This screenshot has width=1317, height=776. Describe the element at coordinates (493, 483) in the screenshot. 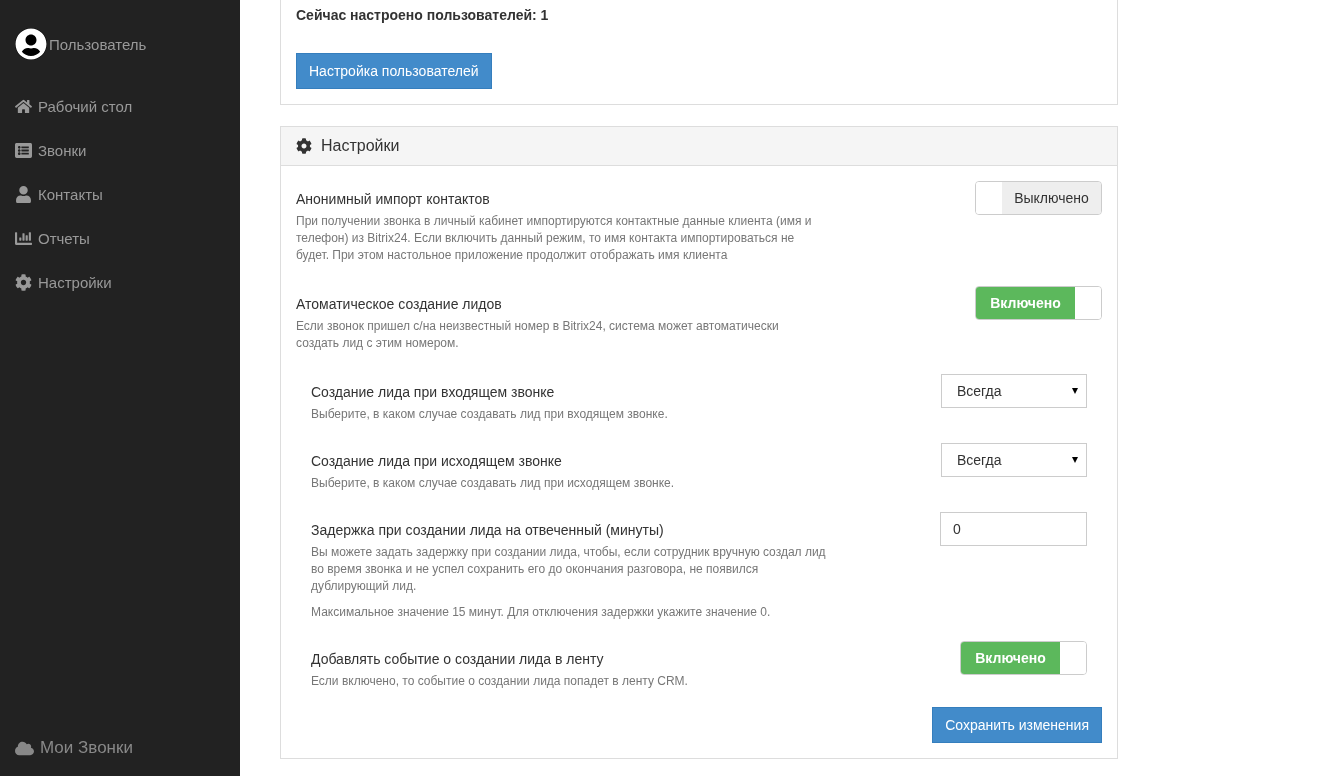

I see `setting-description: Выберите, в каком случае создавать лид при исходящем звонке.` at that location.